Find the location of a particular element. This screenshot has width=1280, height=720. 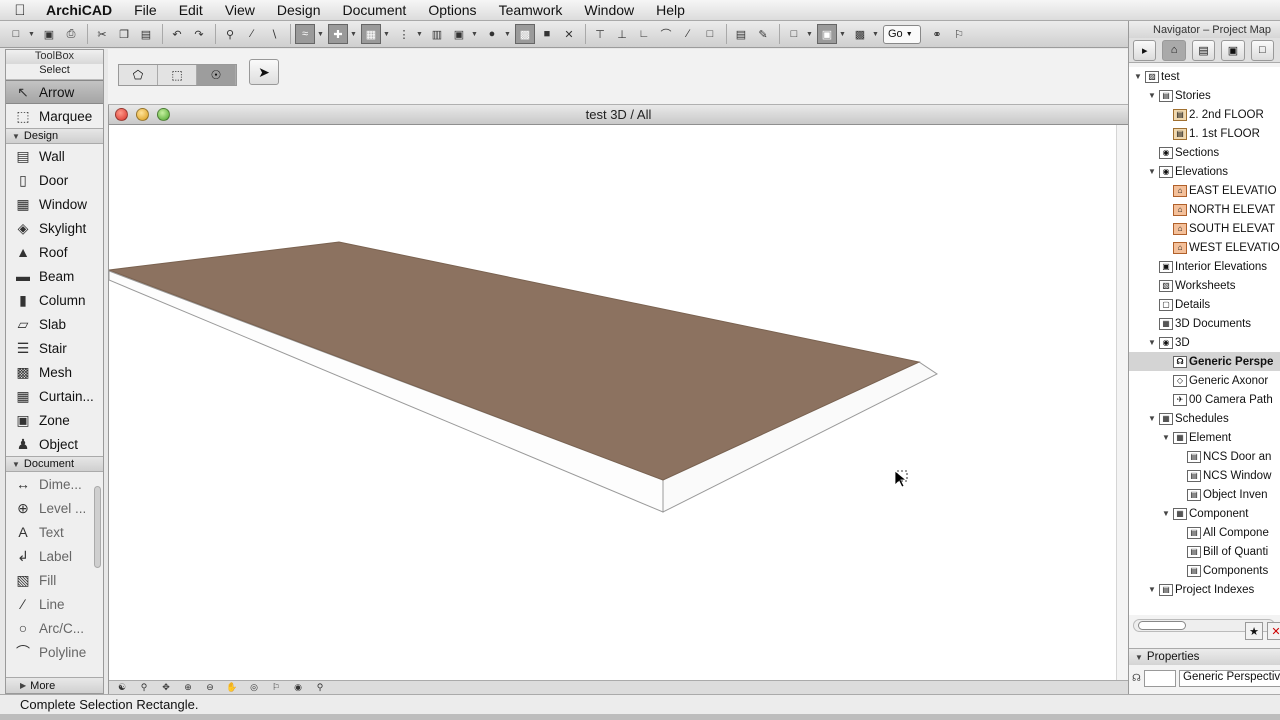

tool-polyline: ⌒ Polyline is located at coordinates (54, 652).